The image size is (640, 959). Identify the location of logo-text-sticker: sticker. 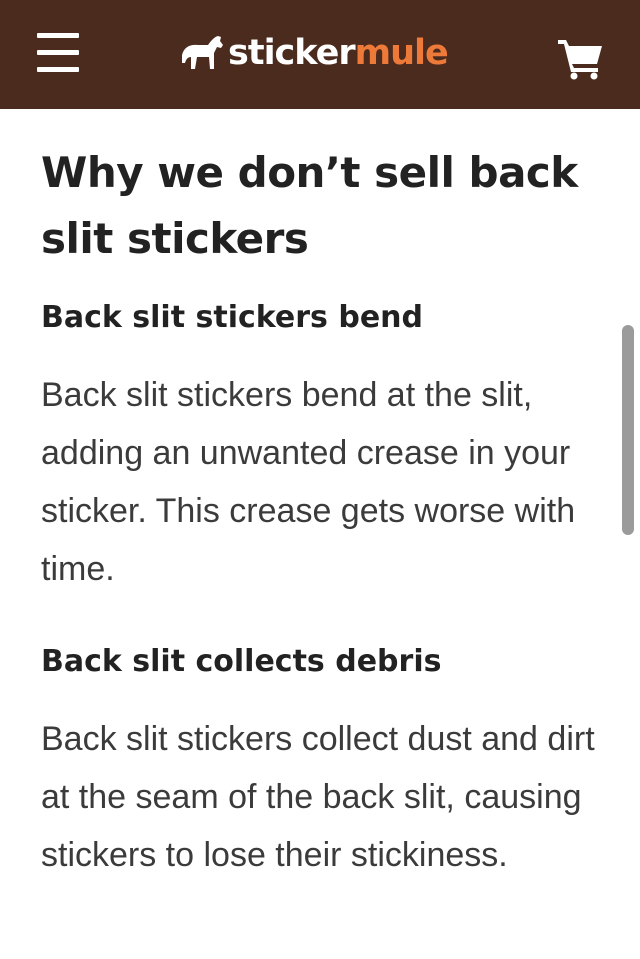
(292, 53).